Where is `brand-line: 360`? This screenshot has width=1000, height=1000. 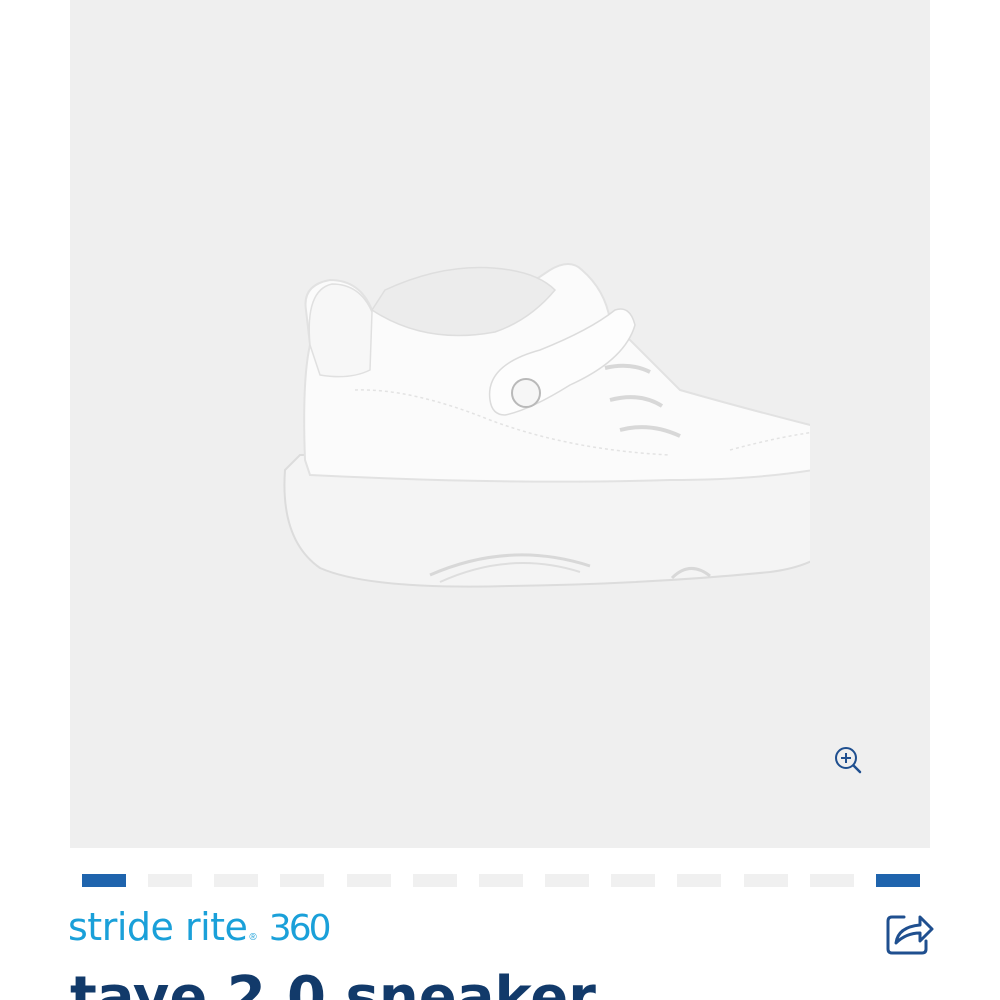
brand-line: 360 is located at coordinates (300, 928).